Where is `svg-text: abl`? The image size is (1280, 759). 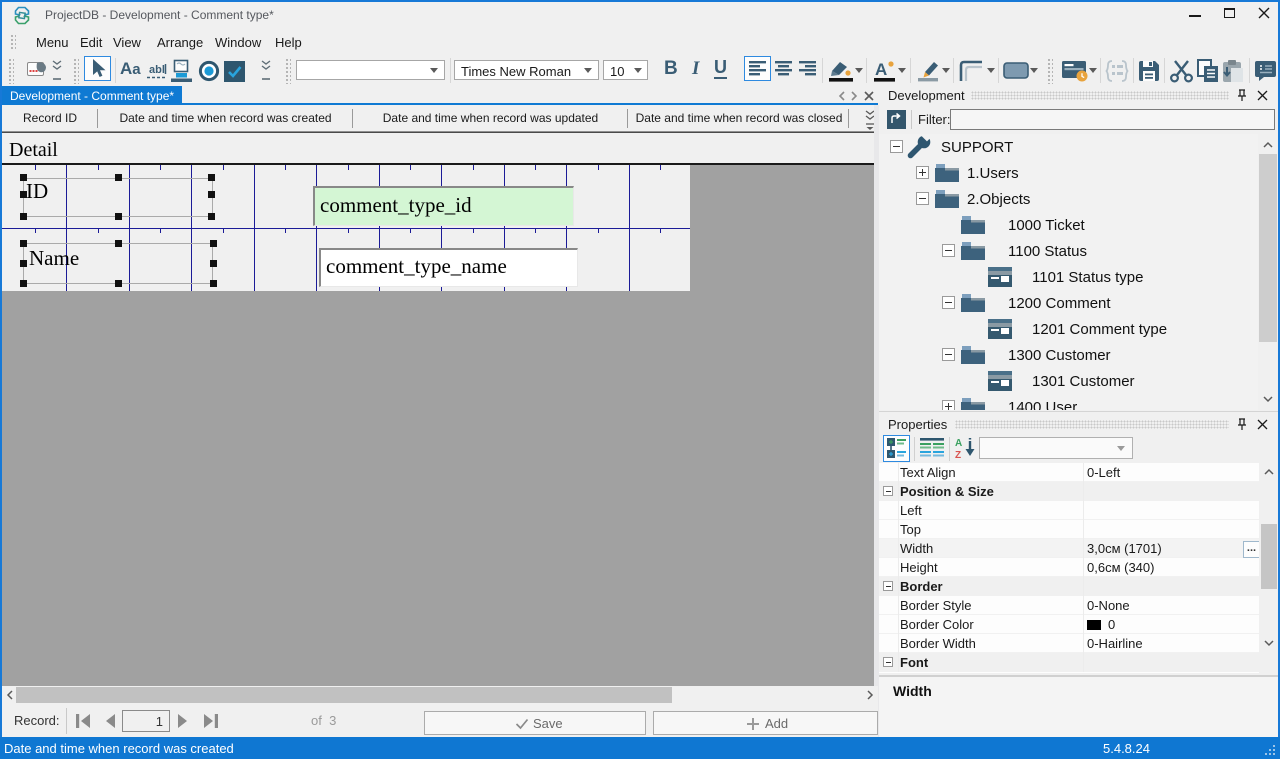
svg-text: abl is located at coordinates (157, 70).